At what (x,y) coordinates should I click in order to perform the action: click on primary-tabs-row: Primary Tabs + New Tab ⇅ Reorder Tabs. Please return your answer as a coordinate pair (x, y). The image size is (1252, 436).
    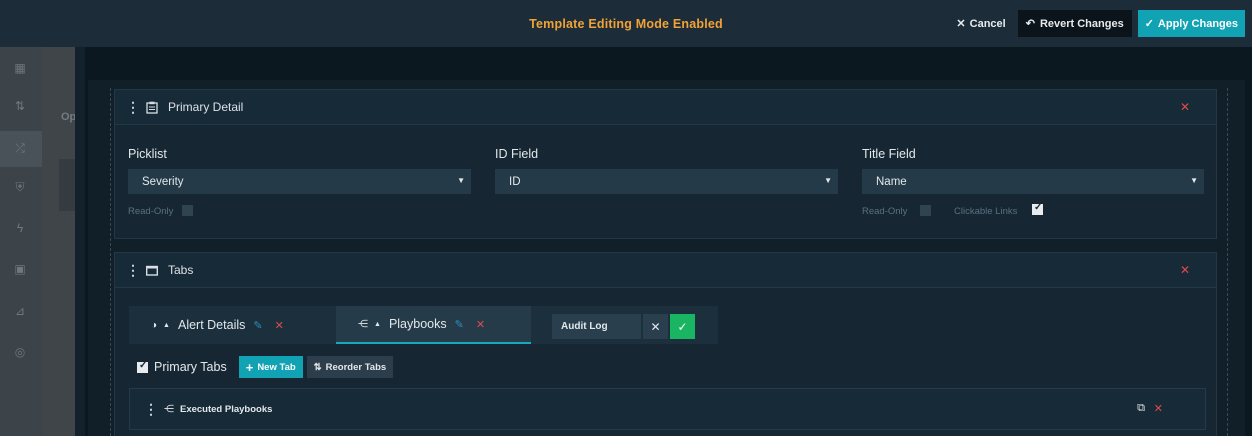
    Looking at the image, I should click on (265, 367).